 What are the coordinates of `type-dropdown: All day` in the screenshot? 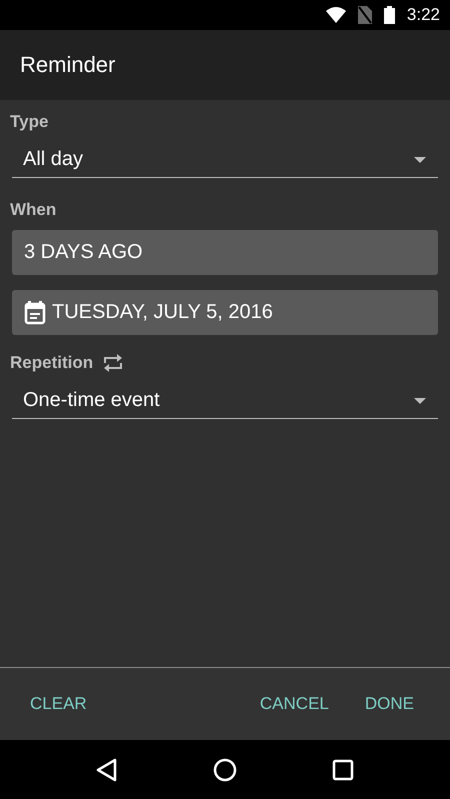 It's located at (225, 160).